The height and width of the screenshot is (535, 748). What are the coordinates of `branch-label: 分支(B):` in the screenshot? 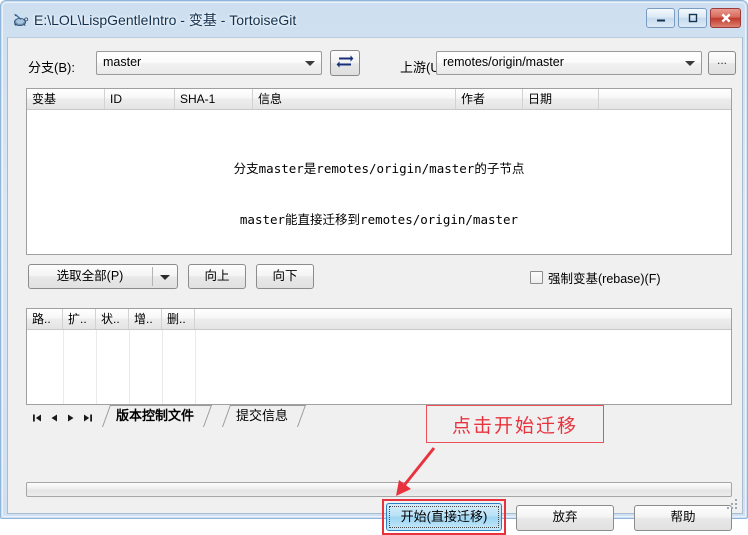 It's located at (51, 67).